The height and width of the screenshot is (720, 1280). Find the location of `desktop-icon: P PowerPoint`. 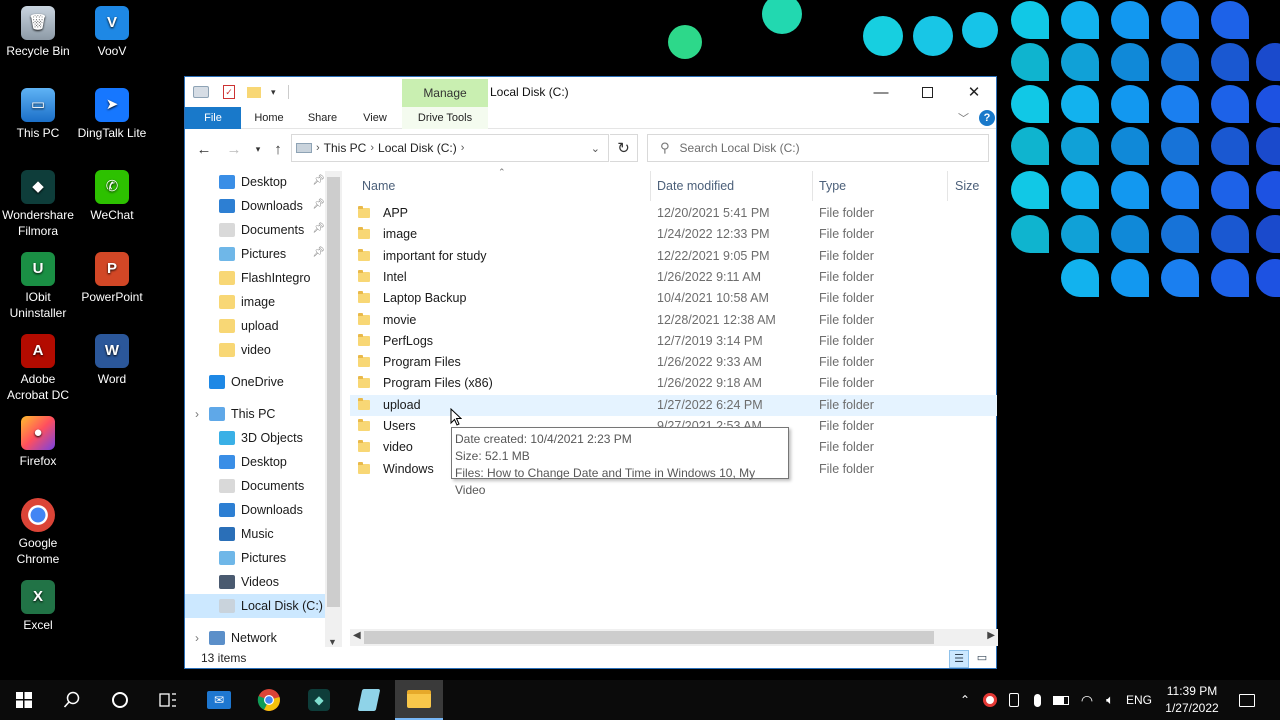

desktop-icon: P PowerPoint is located at coordinates (112, 278).